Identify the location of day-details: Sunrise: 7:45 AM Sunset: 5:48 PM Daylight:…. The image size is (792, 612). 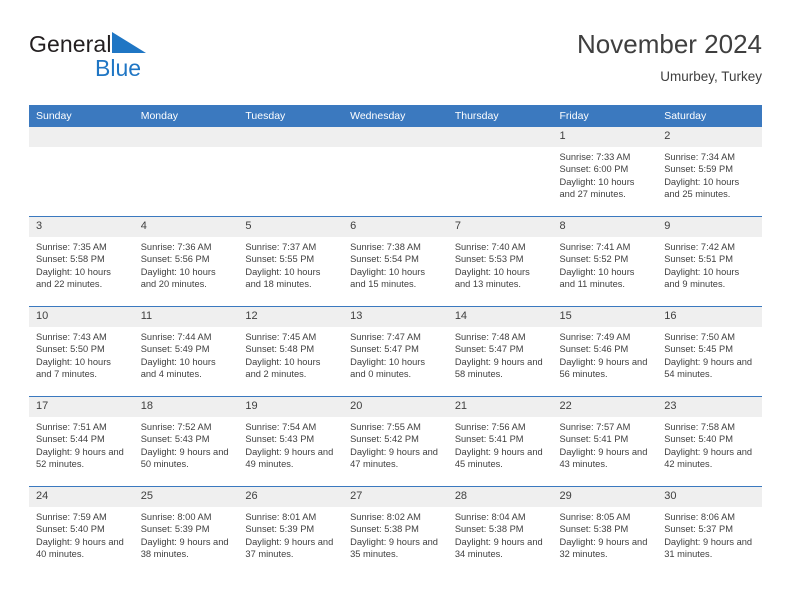
(290, 354).